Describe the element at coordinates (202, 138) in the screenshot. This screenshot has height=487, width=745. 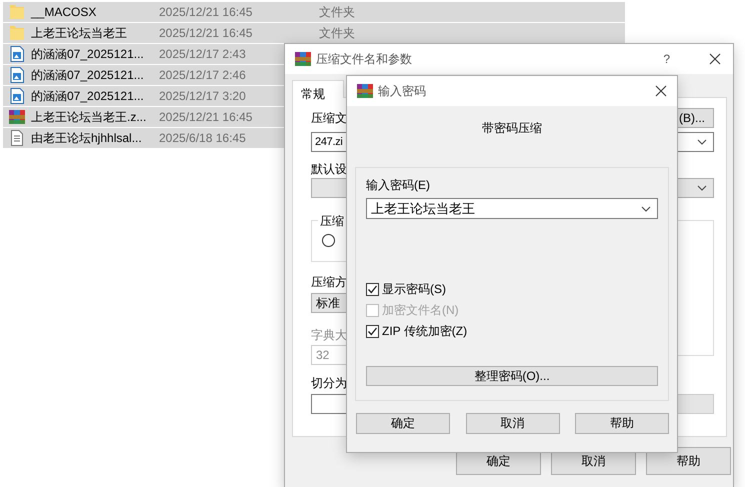
I see `file-date: 2025/6/18 16:45` at that location.